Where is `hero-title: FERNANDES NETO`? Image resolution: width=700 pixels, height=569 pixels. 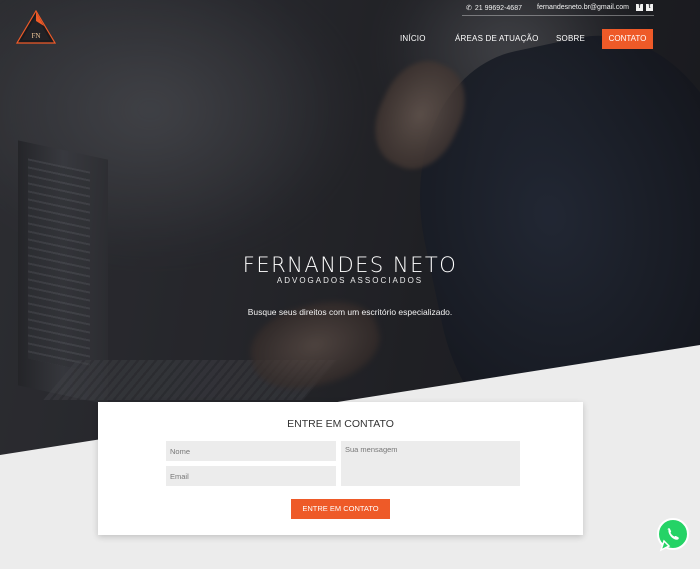
hero-title: FERNANDES NETO is located at coordinates (350, 265).